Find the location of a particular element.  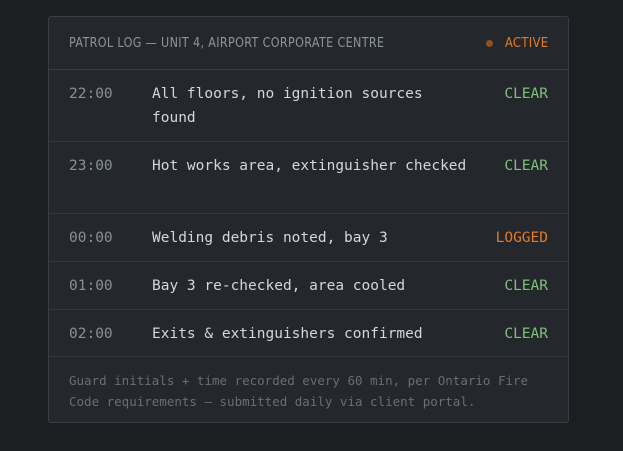

entry-description: Welding debris noted, bay 3 is located at coordinates (270, 238).